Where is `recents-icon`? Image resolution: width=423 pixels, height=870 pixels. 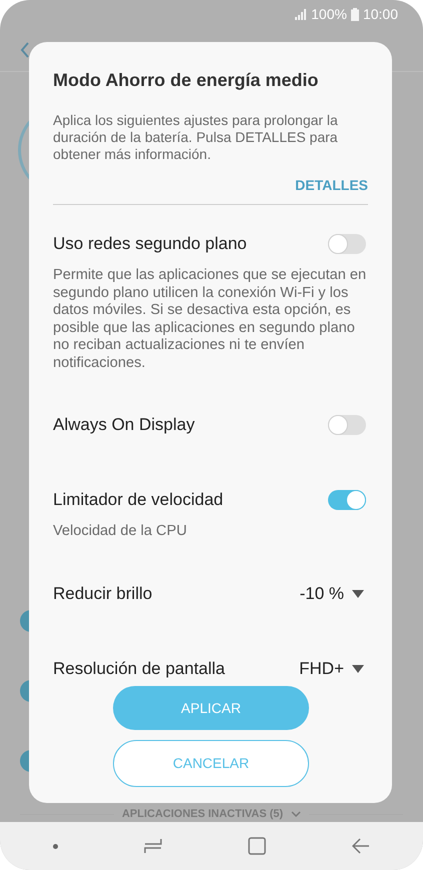 recents-icon is located at coordinates (153, 846).